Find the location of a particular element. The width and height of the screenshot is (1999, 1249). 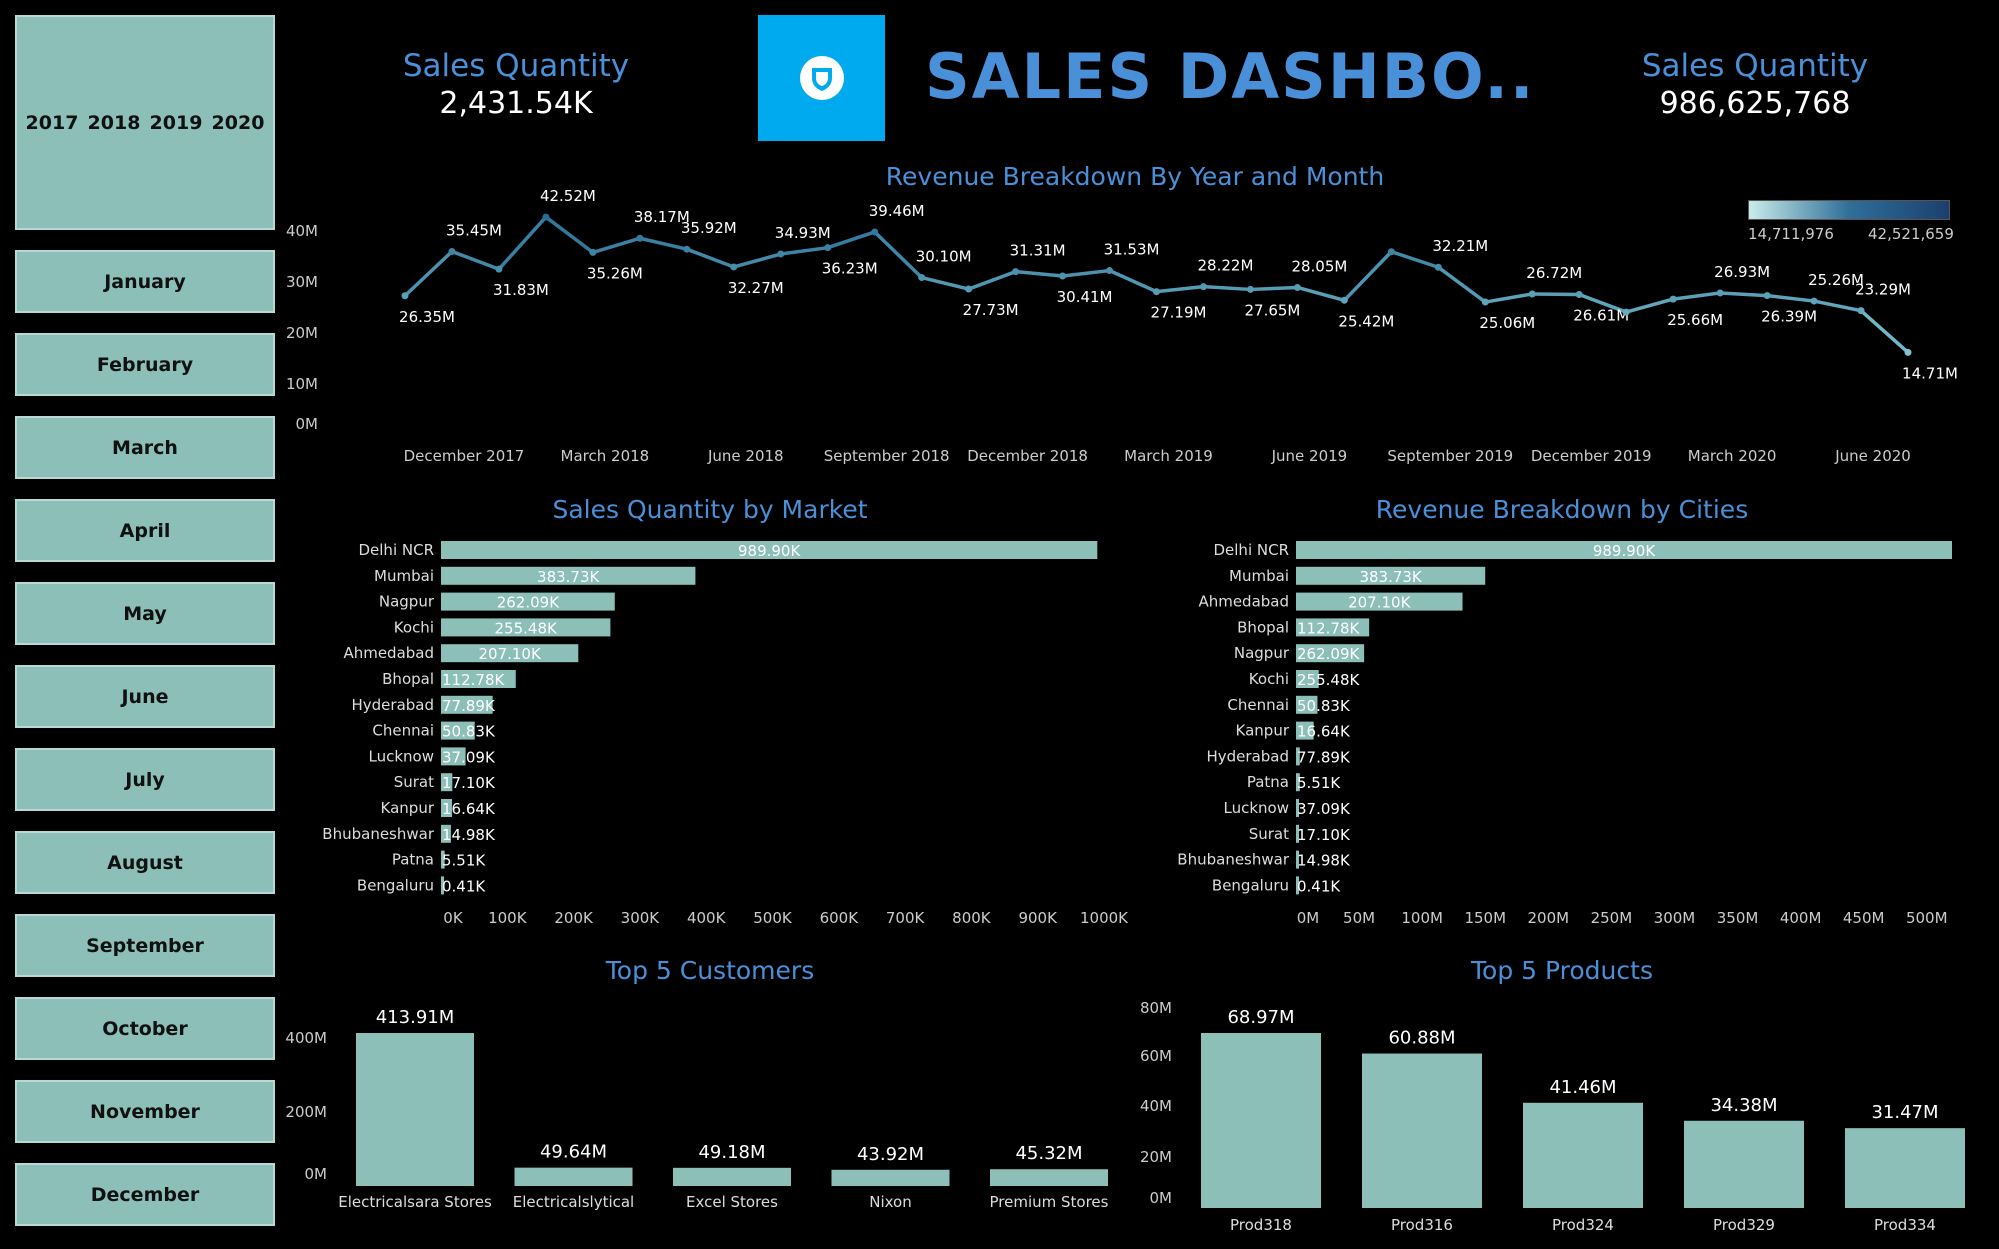

vbar-data-label: 68.97M is located at coordinates (1260, 1017).